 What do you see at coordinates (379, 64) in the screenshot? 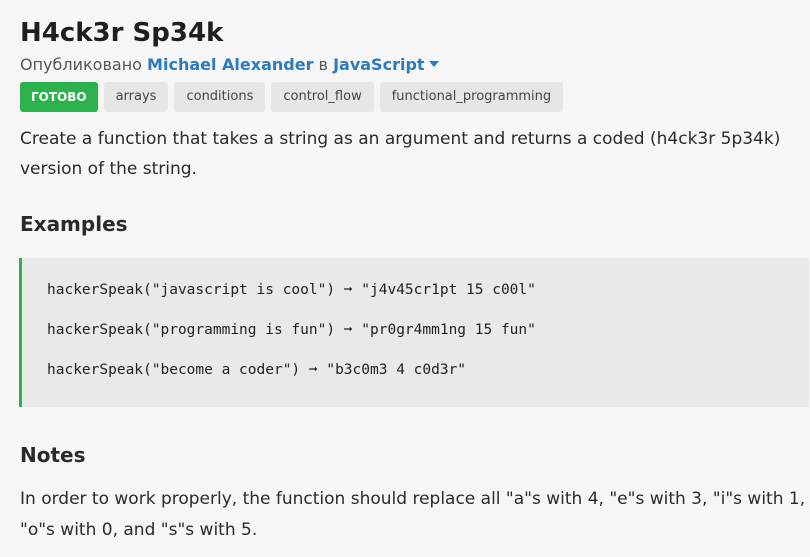
I see `language-label: JavaScript` at bounding box center [379, 64].